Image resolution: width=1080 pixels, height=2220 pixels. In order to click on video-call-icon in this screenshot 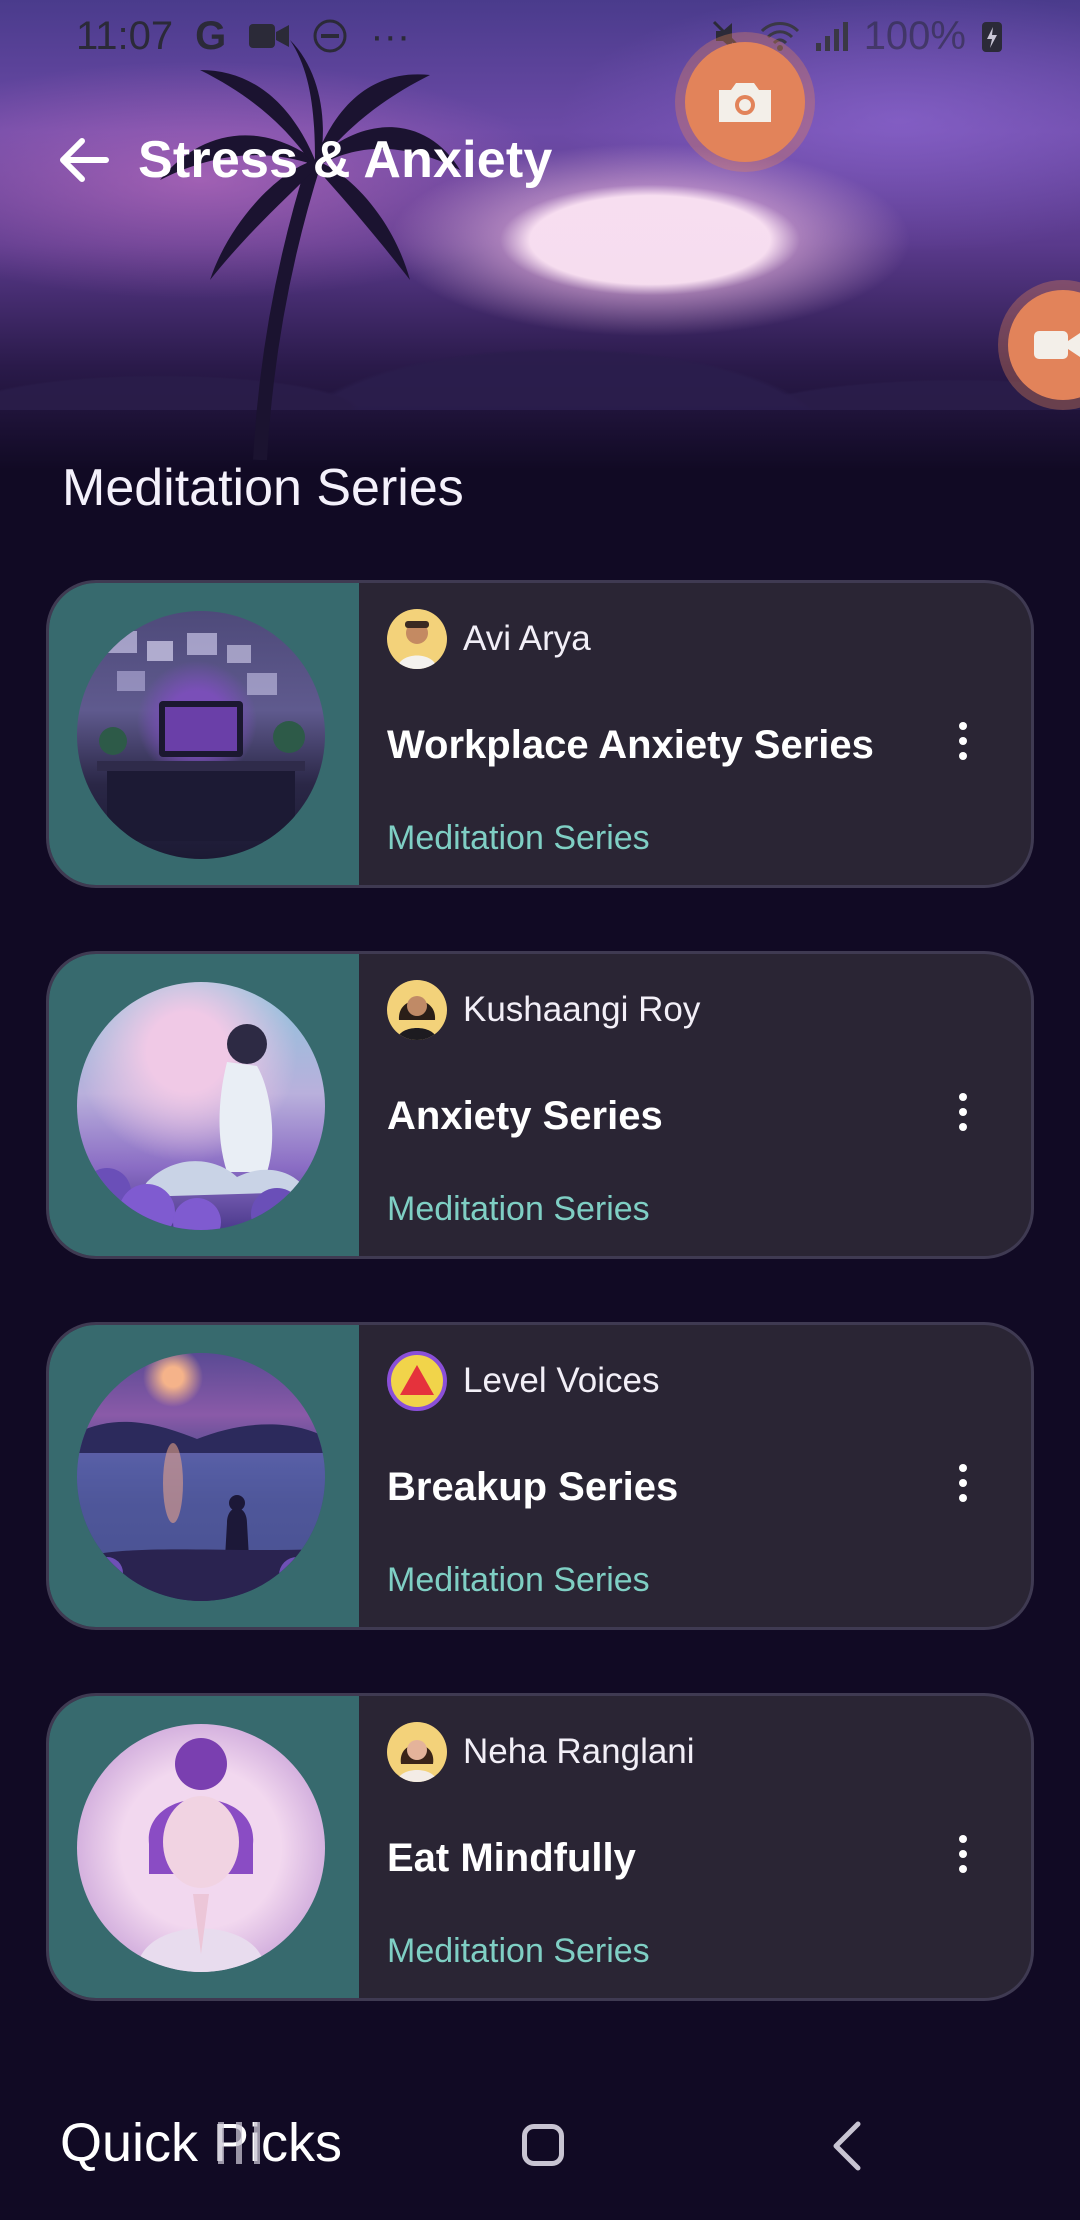, I will do `click(269, 36)`.